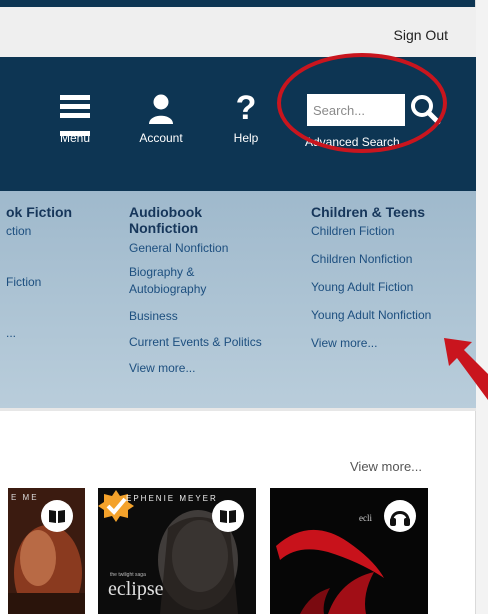 This screenshot has width=488, height=614. What do you see at coordinates (25, 497) in the screenshot?
I see `book-title-fragment: E ME` at bounding box center [25, 497].